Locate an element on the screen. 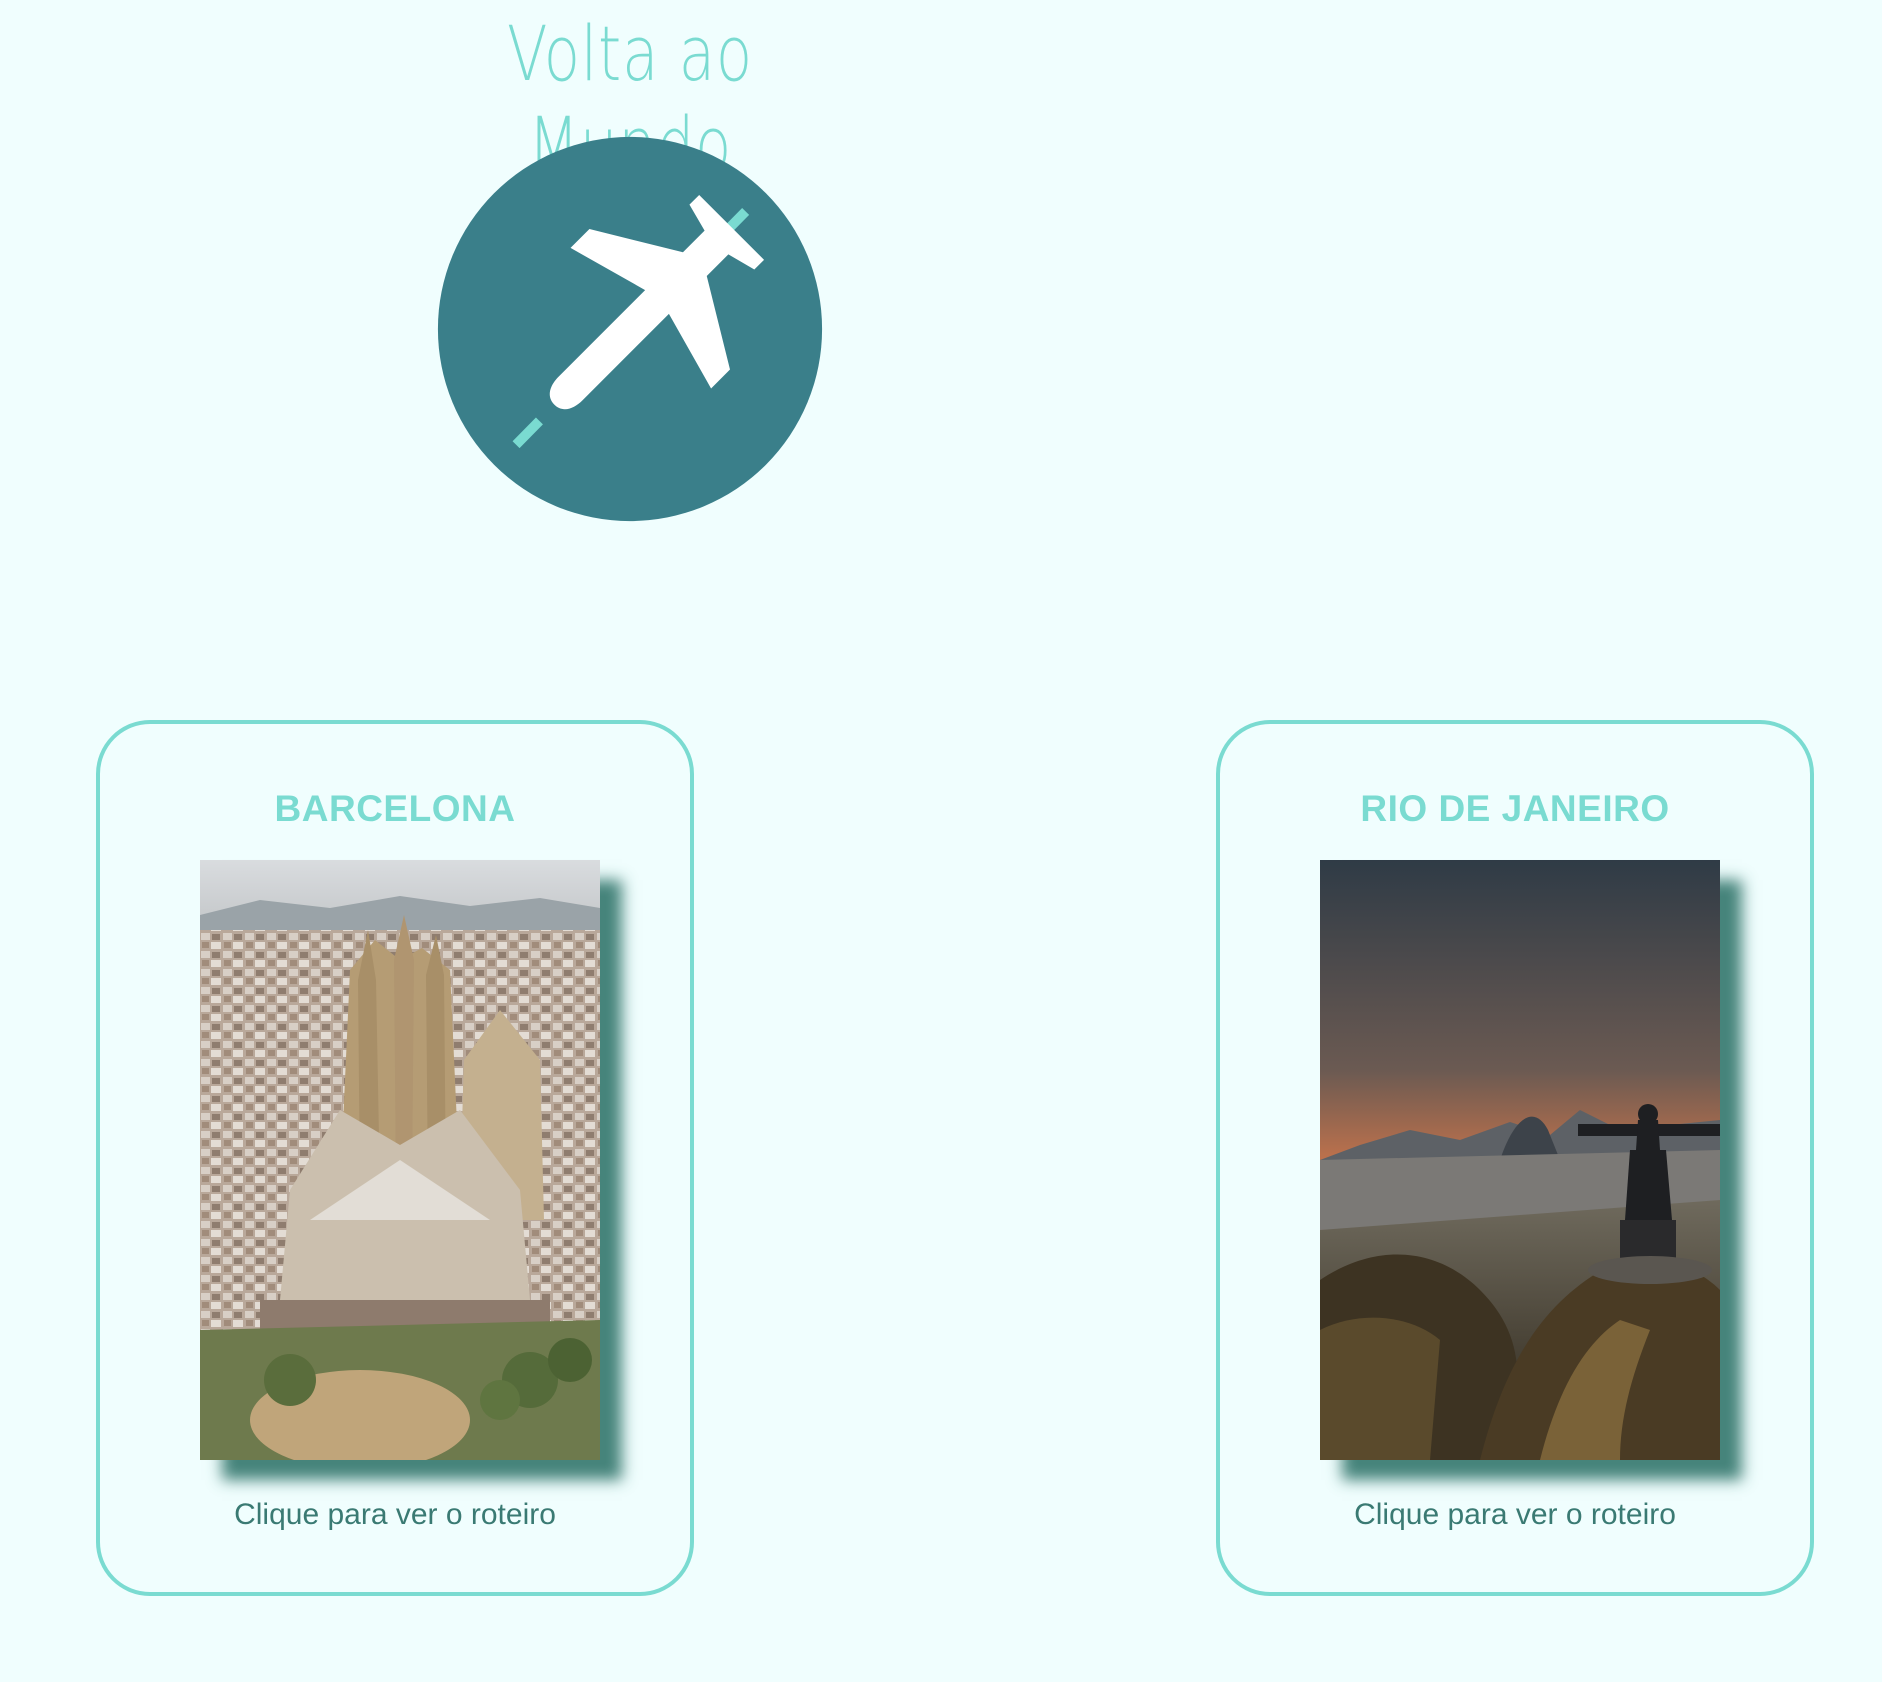 This screenshot has height=1682, width=1882. airplane-logo is located at coordinates (630, 329).